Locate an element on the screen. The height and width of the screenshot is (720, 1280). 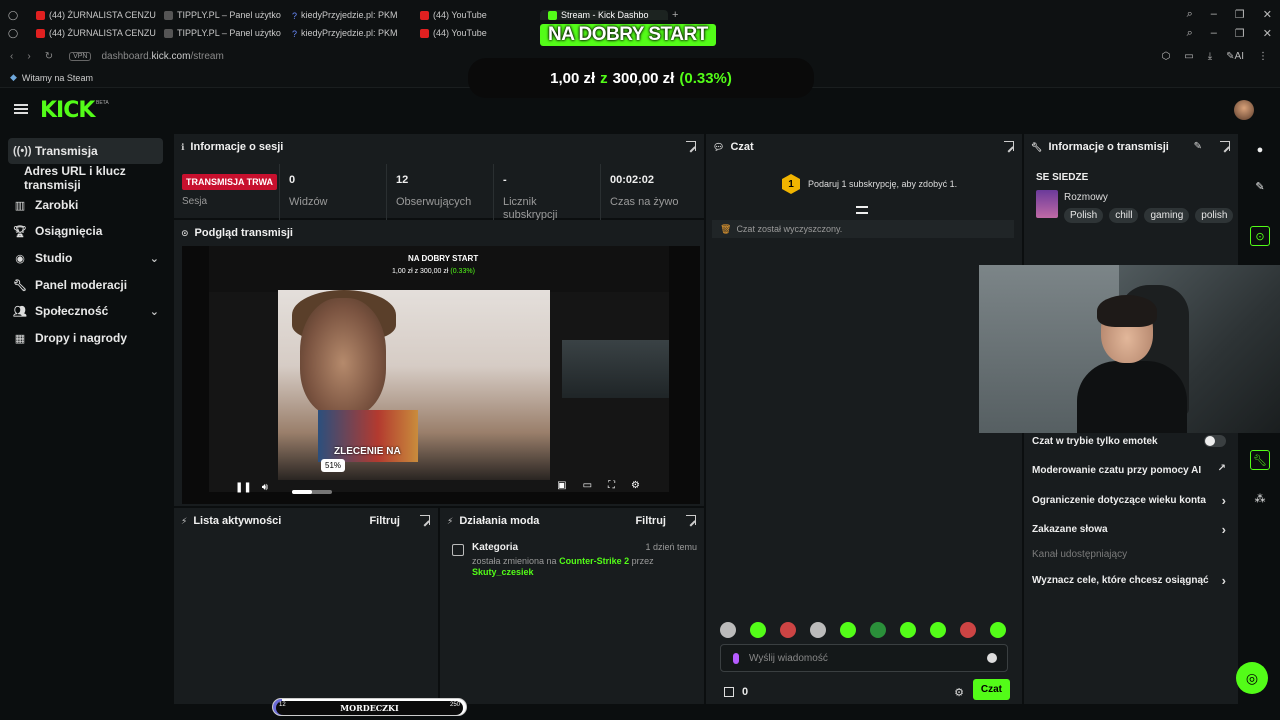
setting-ai-moderation: Moderowanie czatu przy pomocy AI ↗ is located at coordinates (1129, 469).